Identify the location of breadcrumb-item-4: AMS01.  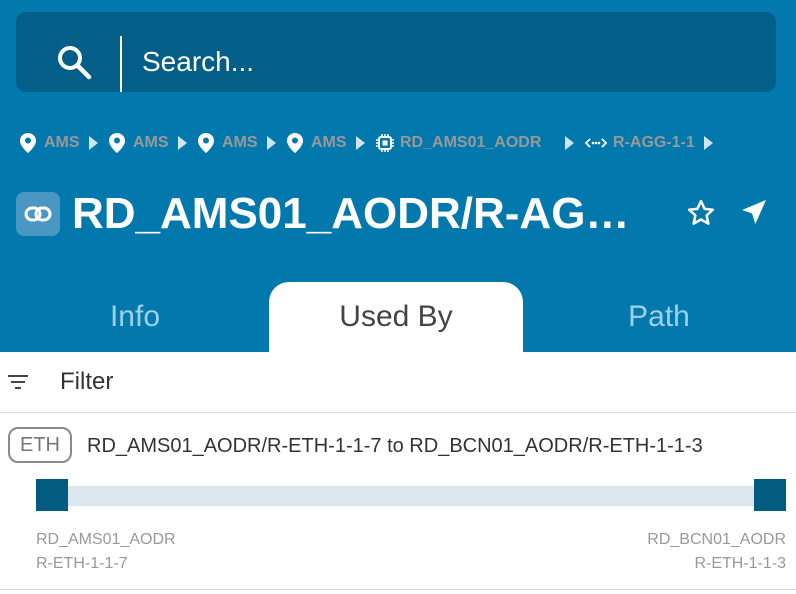
(317, 143).